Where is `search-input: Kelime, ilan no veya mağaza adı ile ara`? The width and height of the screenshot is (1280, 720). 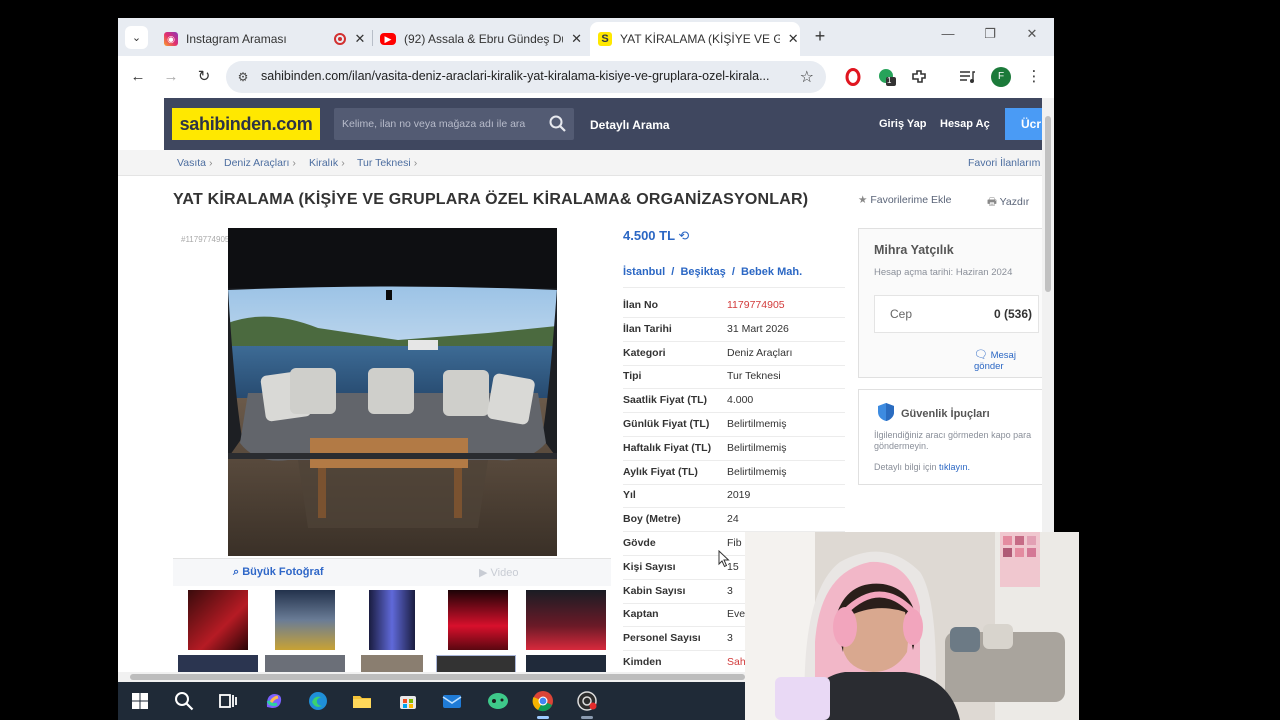
search-input: Kelime, ilan no veya mağaza adı ile ara is located at coordinates (454, 124).